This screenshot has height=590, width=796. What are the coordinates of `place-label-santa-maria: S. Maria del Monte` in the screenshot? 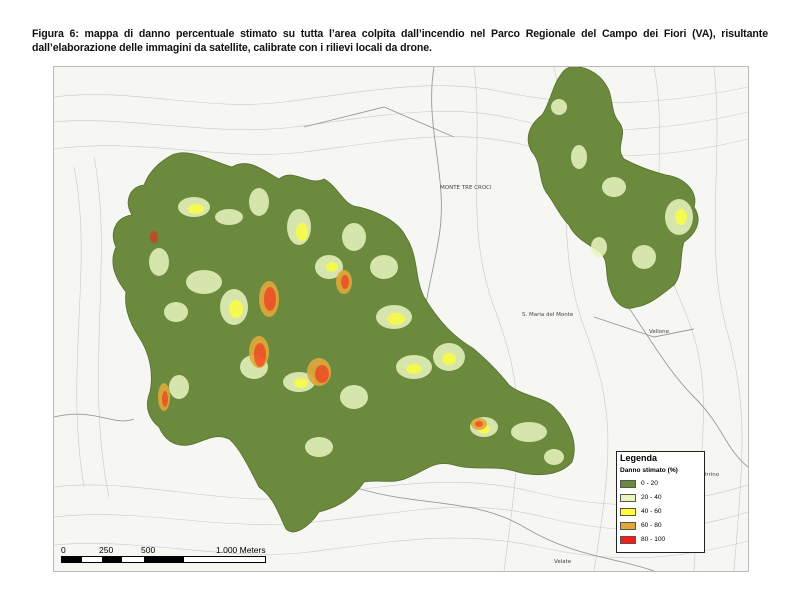 It's located at (548, 315).